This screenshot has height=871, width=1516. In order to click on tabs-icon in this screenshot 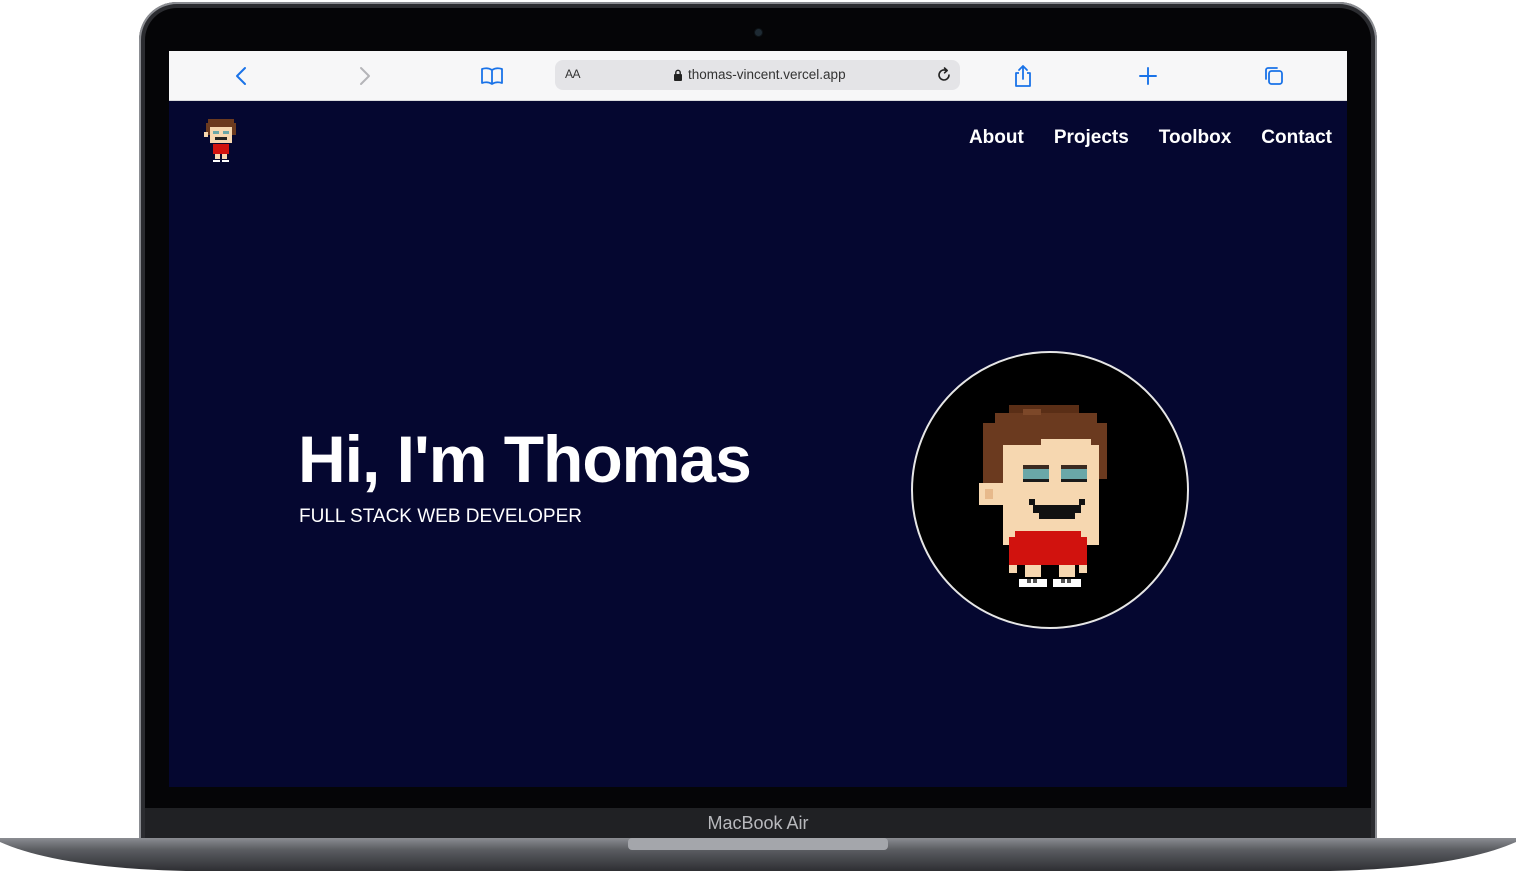, I will do `click(1274, 76)`.